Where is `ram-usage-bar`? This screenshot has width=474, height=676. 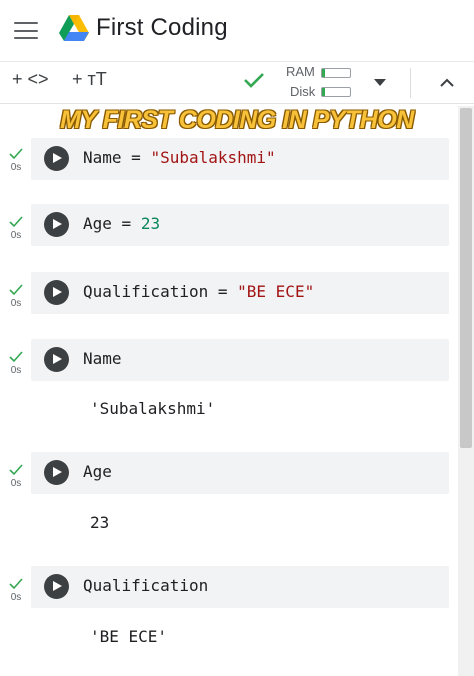 ram-usage-bar is located at coordinates (336, 73).